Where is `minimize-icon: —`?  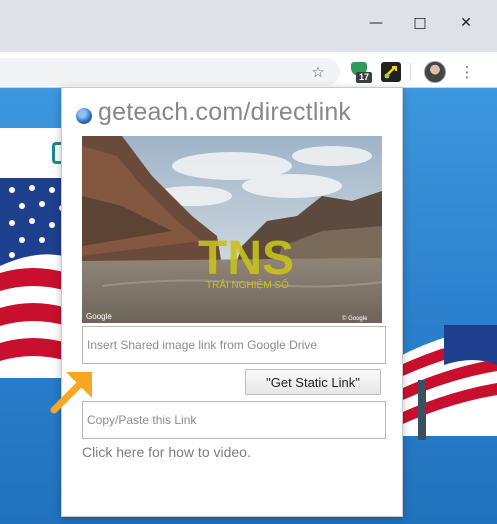 minimize-icon: — is located at coordinates (376, 23).